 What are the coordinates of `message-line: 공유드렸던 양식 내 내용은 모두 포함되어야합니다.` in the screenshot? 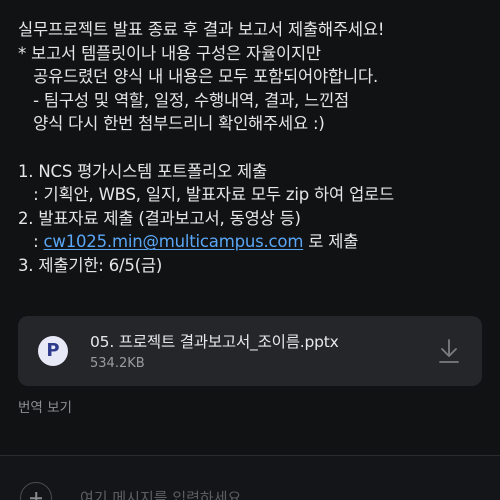 It's located at (198, 77).